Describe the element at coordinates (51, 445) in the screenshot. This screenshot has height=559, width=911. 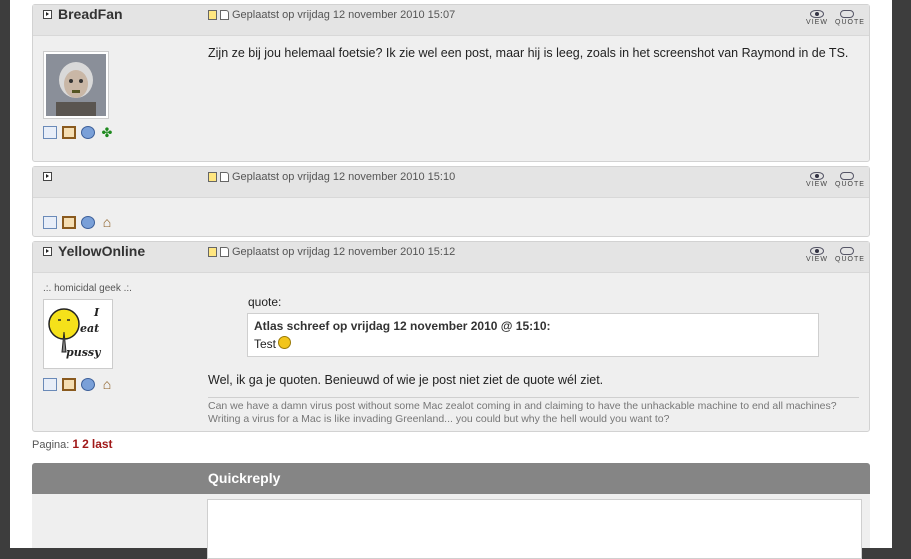
I see `pagination-label: Pagina:` at that location.